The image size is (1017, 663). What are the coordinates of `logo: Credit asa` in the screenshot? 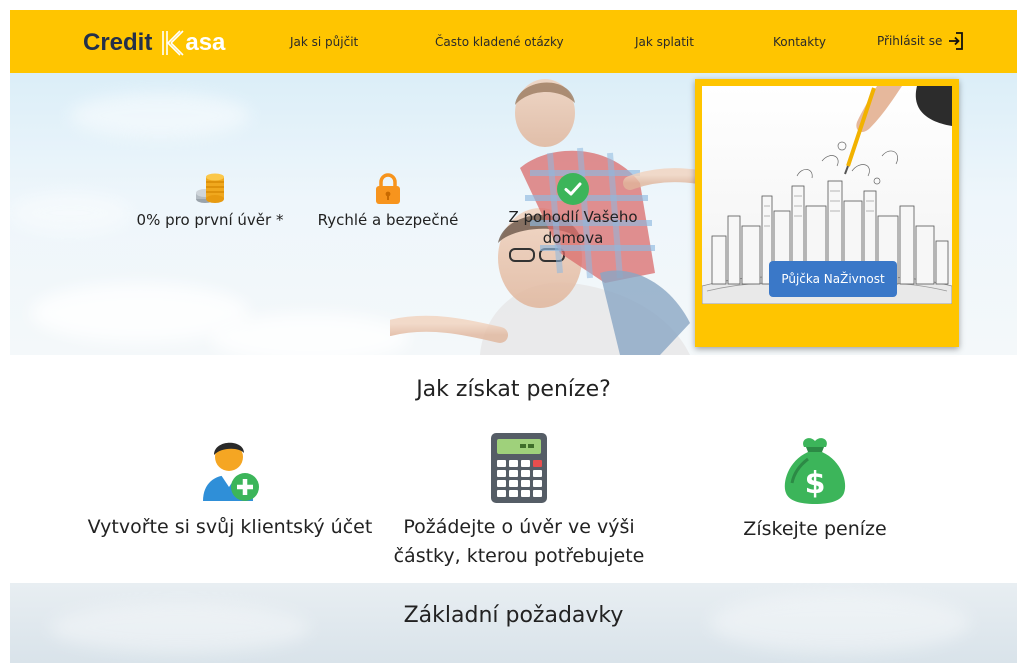 It's located at (154, 43).